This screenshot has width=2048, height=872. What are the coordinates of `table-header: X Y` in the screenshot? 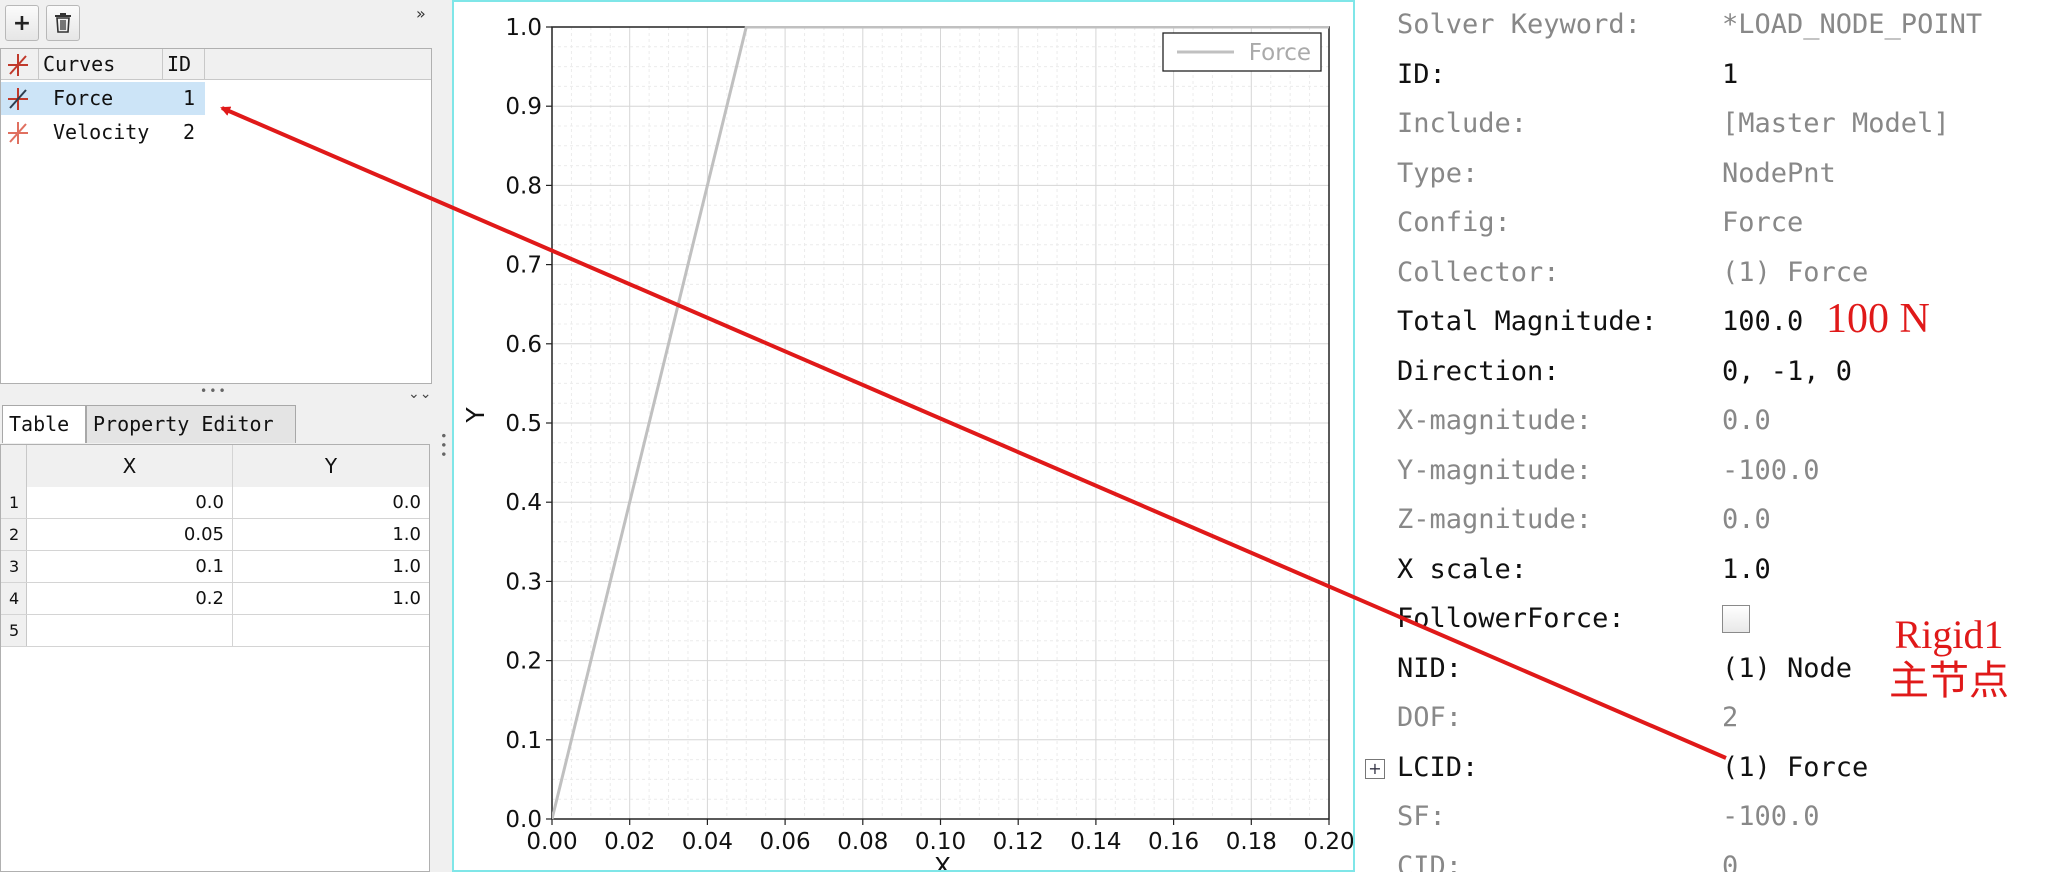 It's located at (215, 466).